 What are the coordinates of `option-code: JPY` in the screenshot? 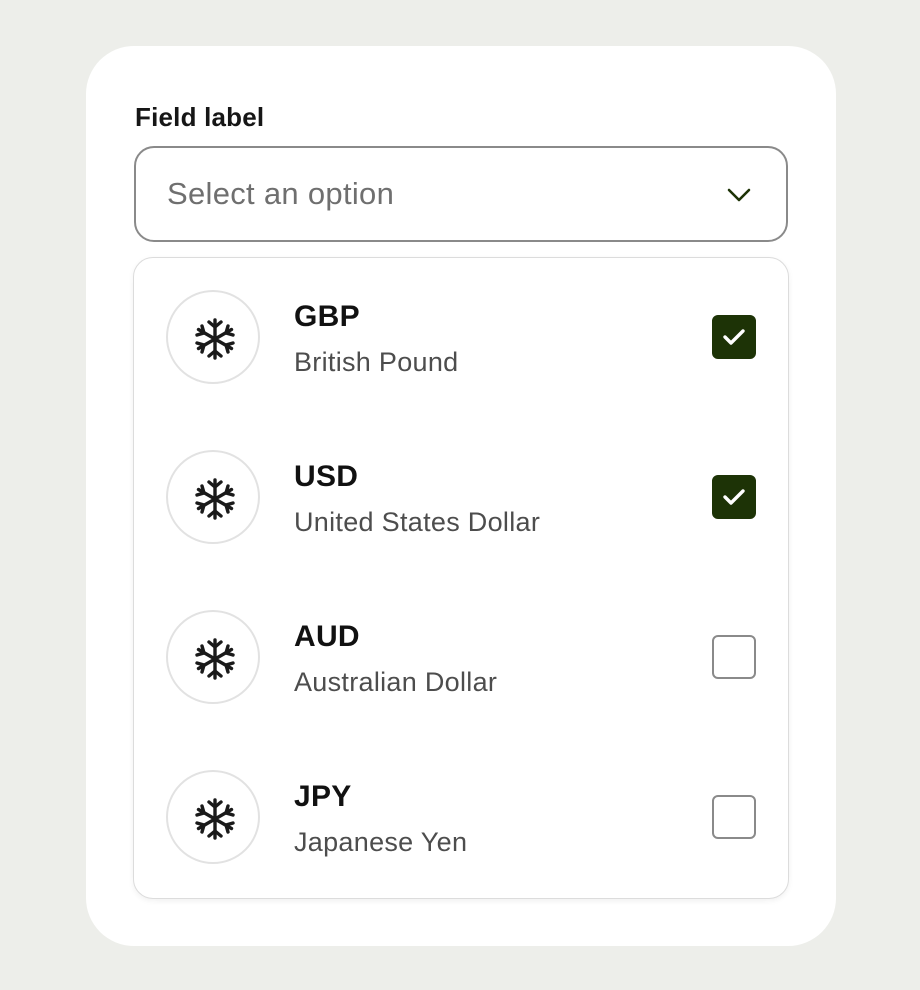 It's located at (323, 796).